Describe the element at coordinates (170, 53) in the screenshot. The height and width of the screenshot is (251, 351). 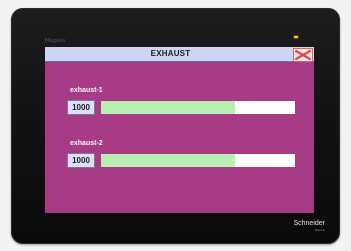
I see `screen-title: EXHAUST` at that location.